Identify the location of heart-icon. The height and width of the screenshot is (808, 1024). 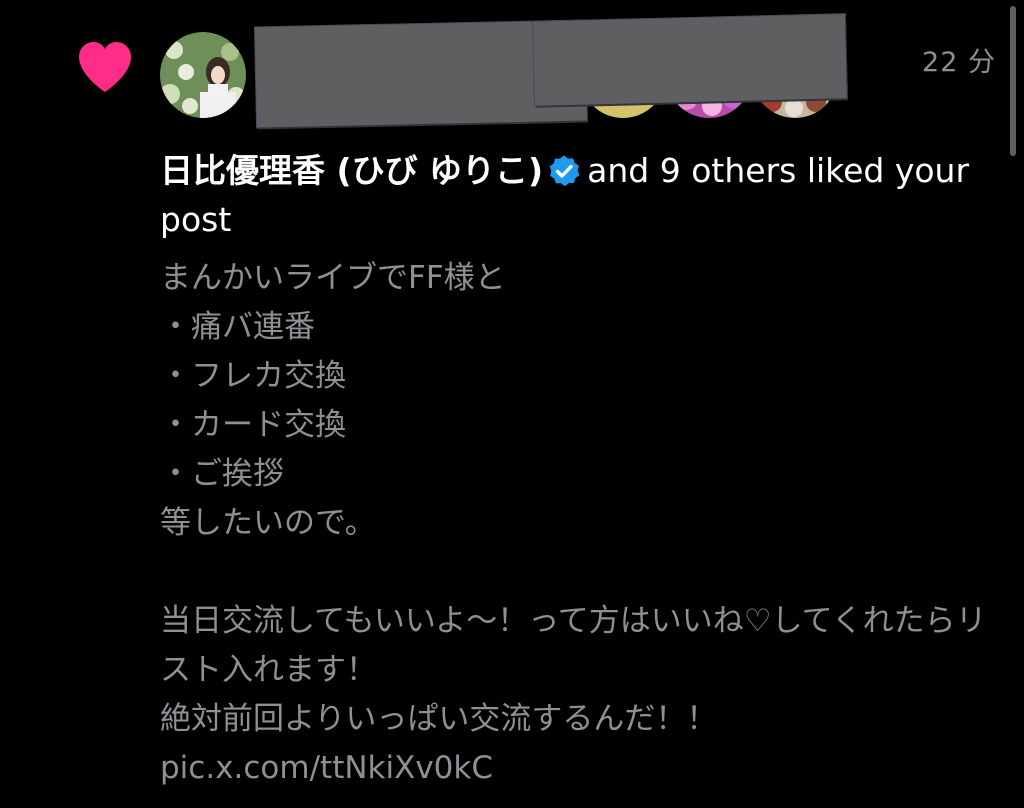
(105, 67).